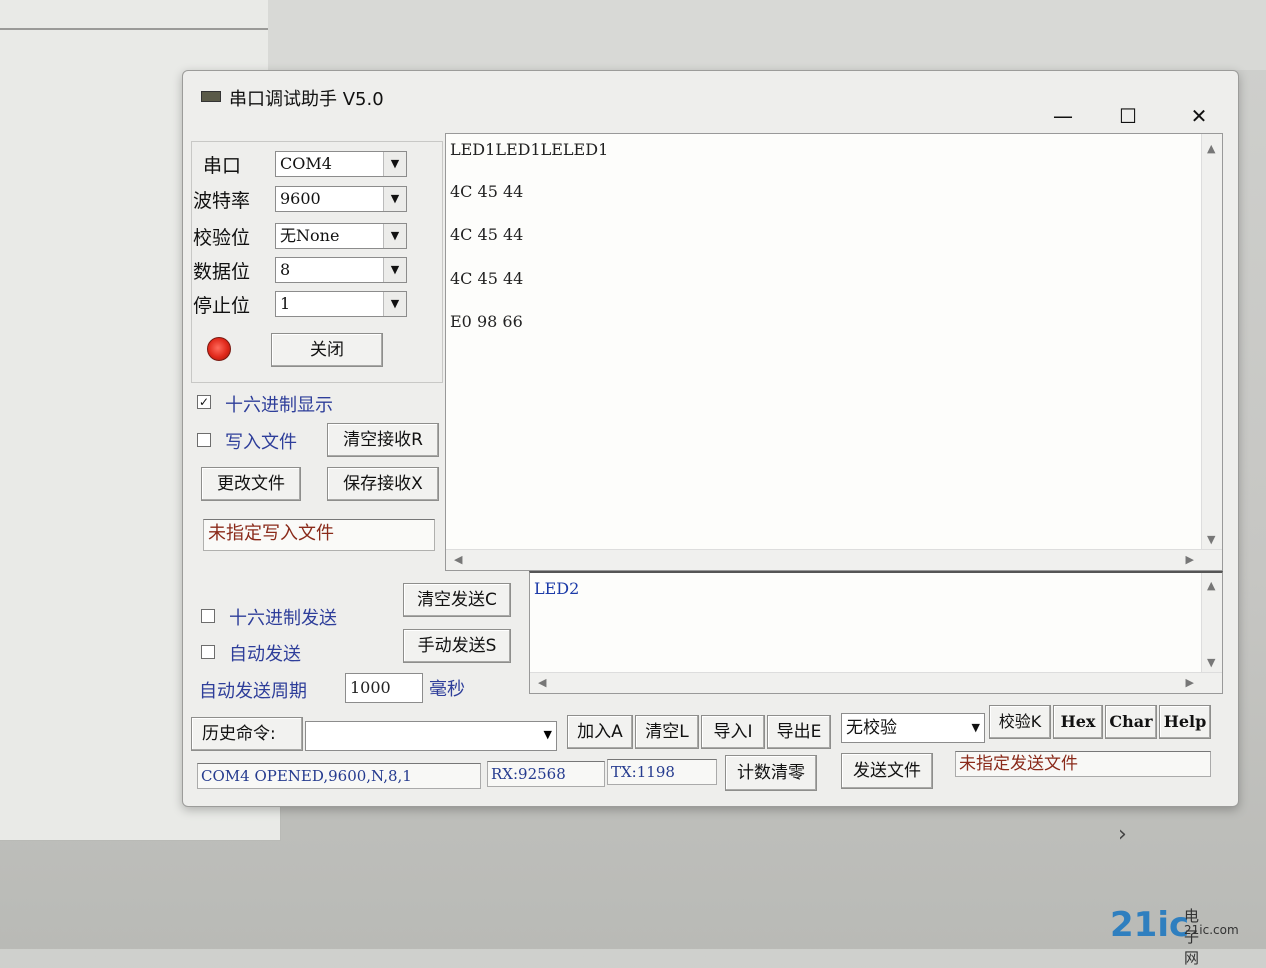 This screenshot has width=1266, height=968. Describe the element at coordinates (457, 600) in the screenshot. I see `clear-send-button: 清空发送C` at that location.